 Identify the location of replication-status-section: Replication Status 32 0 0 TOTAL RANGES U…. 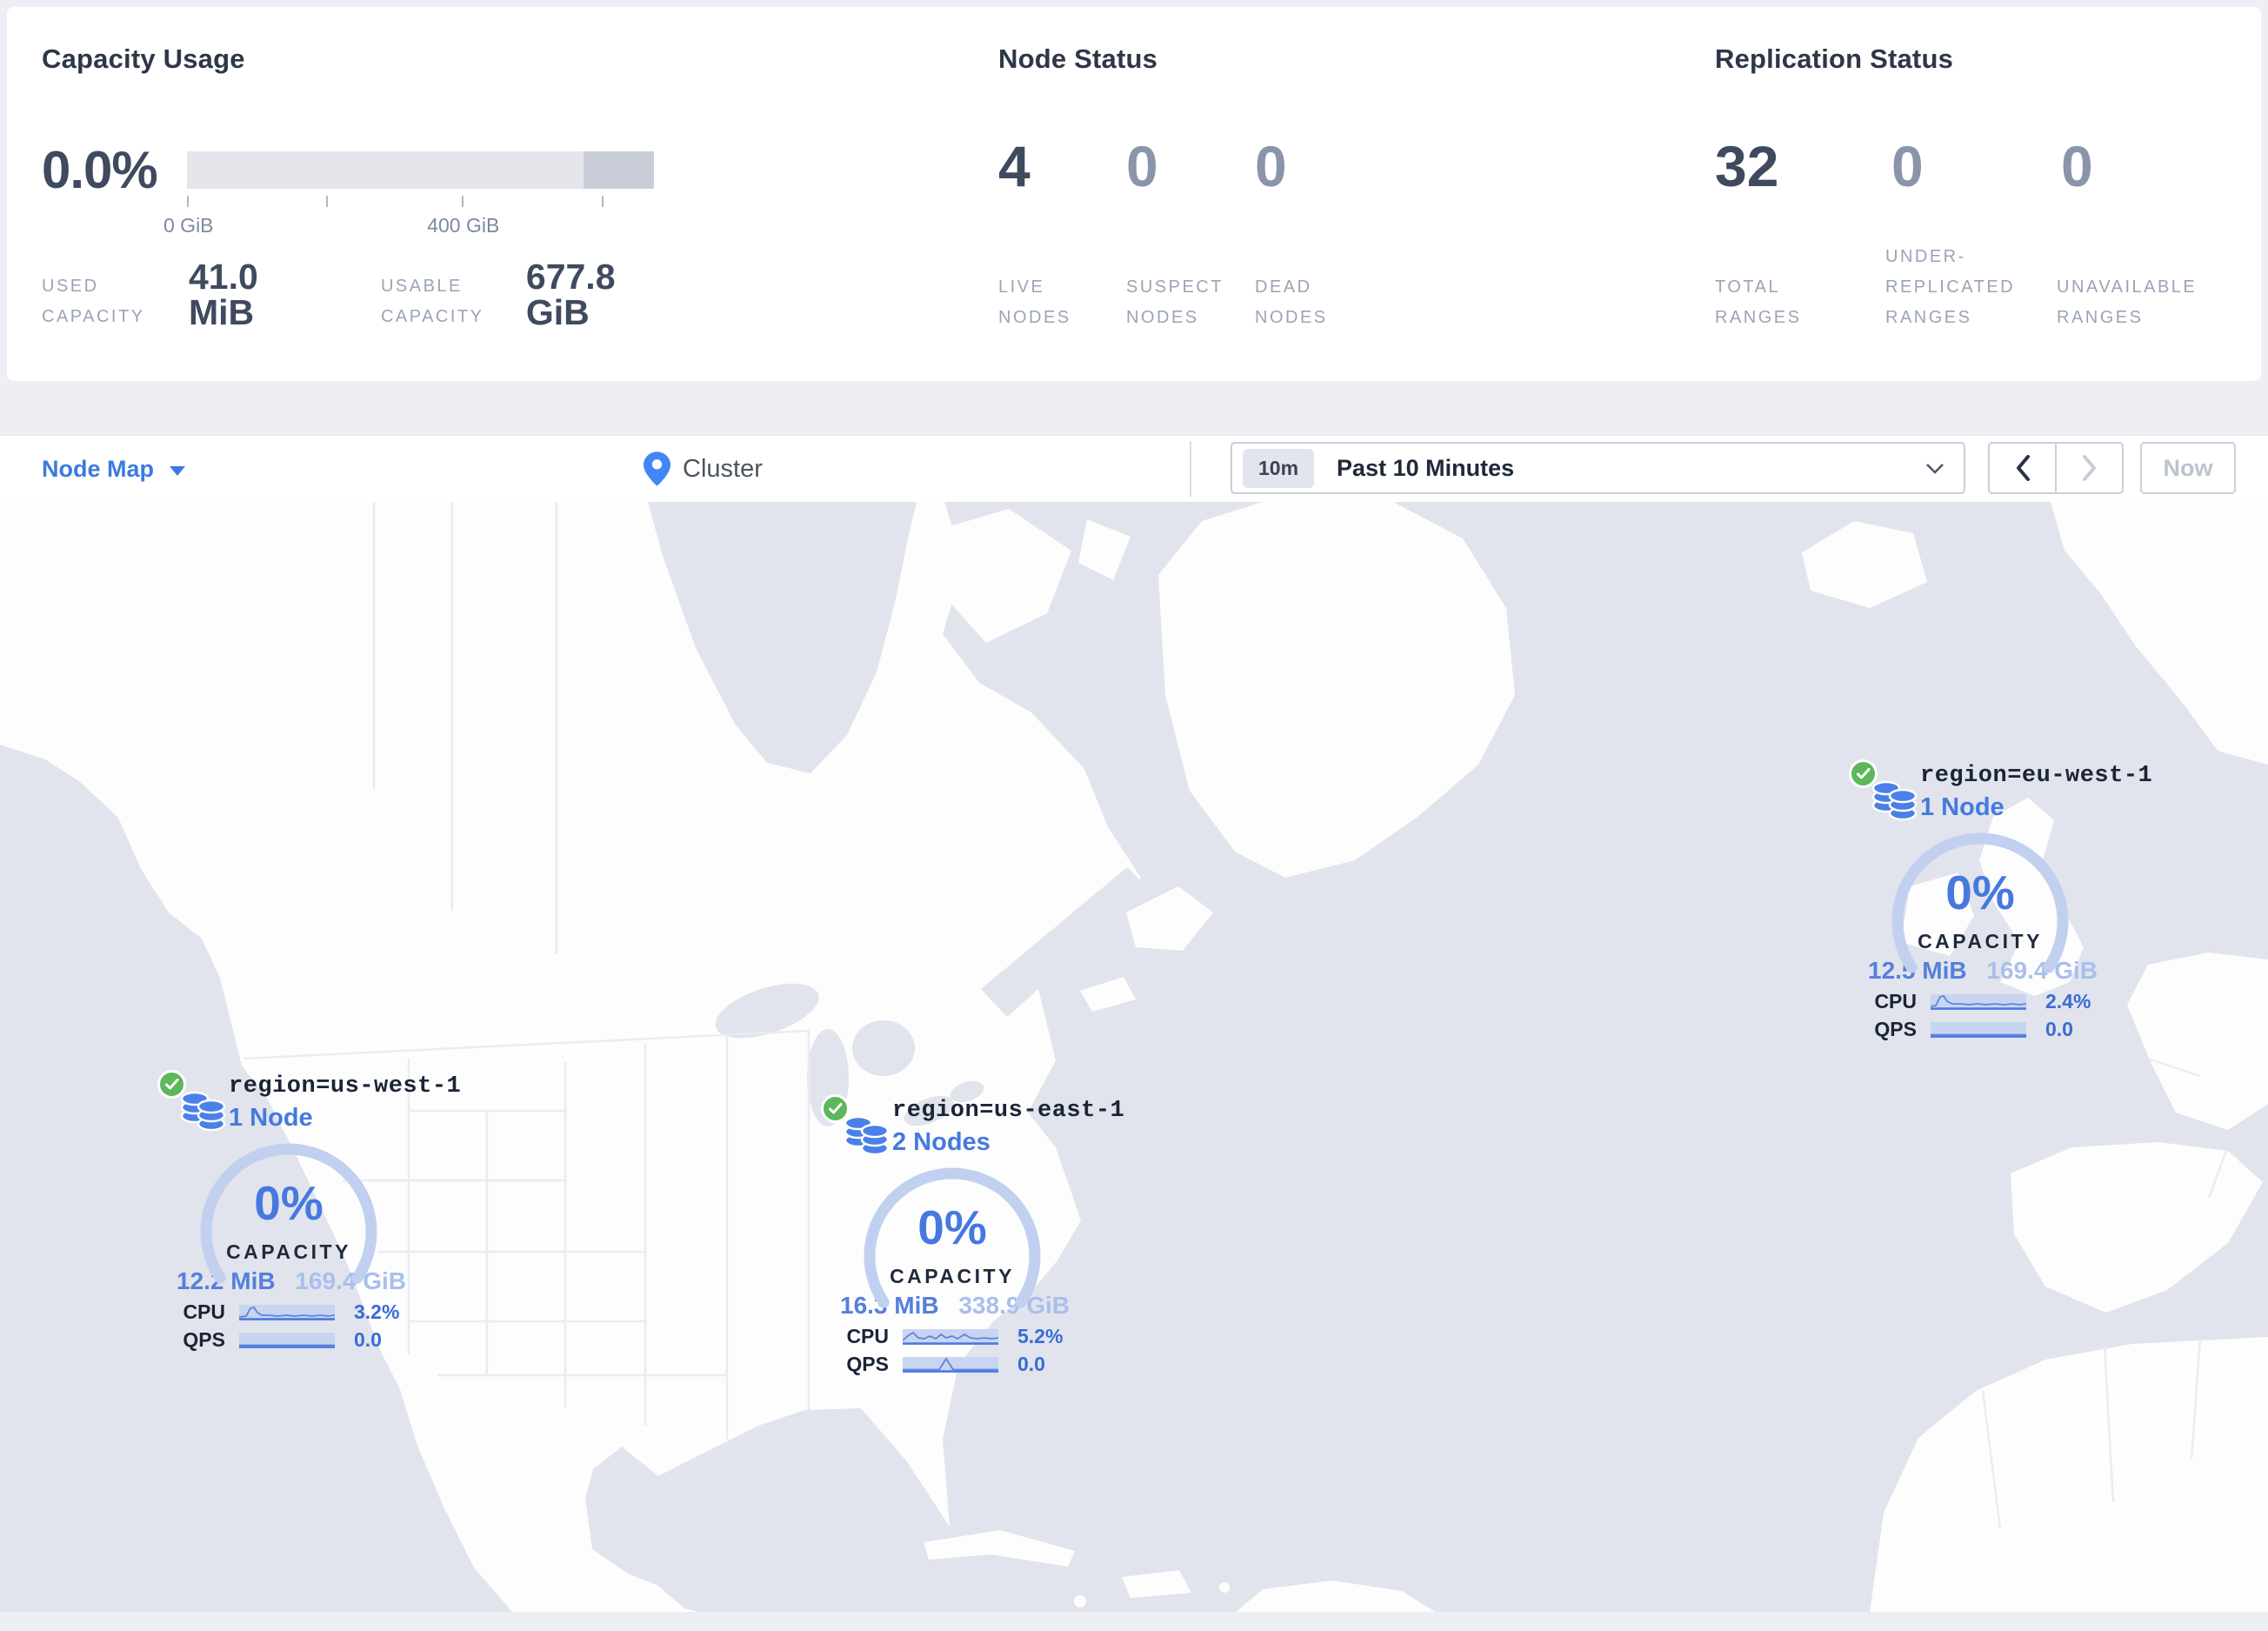
(1976, 194).